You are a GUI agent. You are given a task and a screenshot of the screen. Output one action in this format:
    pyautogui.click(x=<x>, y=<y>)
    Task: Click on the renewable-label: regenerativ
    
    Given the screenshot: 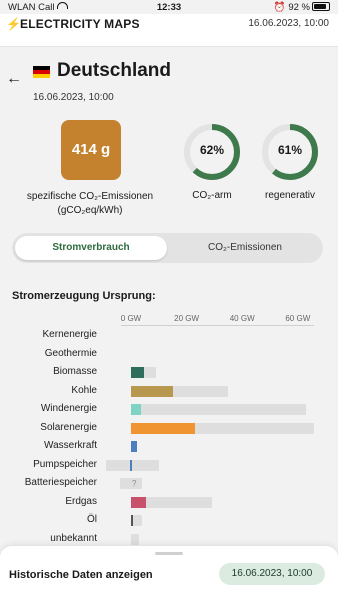 What is the action you would take?
    pyautogui.click(x=290, y=195)
    